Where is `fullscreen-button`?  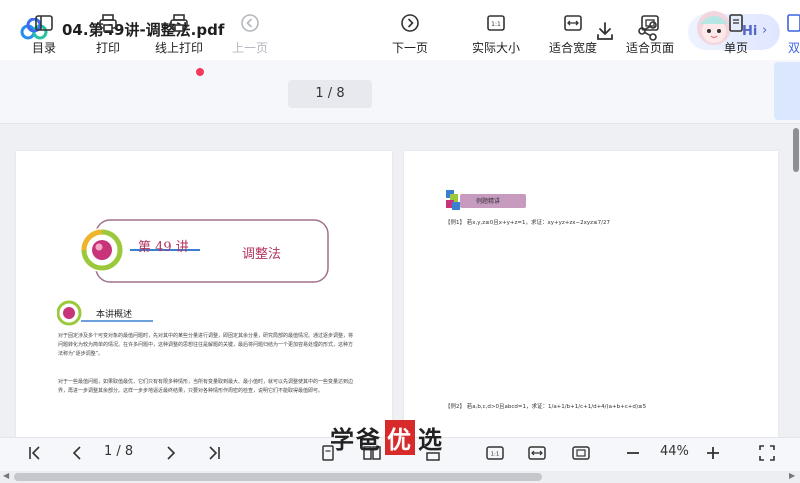
fullscreen-button is located at coordinates (767, 453).